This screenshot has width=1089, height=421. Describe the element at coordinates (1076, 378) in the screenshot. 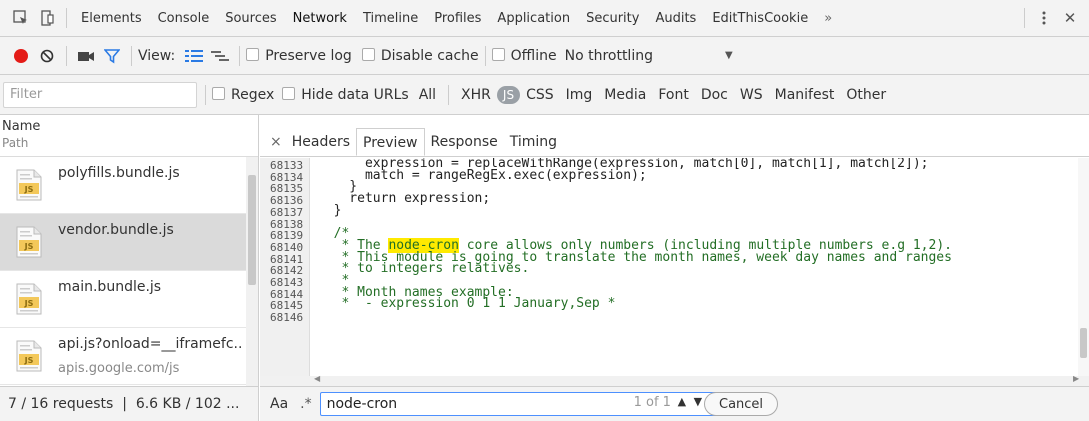

I see `scroll-right-arrow-icon: ▶` at that location.